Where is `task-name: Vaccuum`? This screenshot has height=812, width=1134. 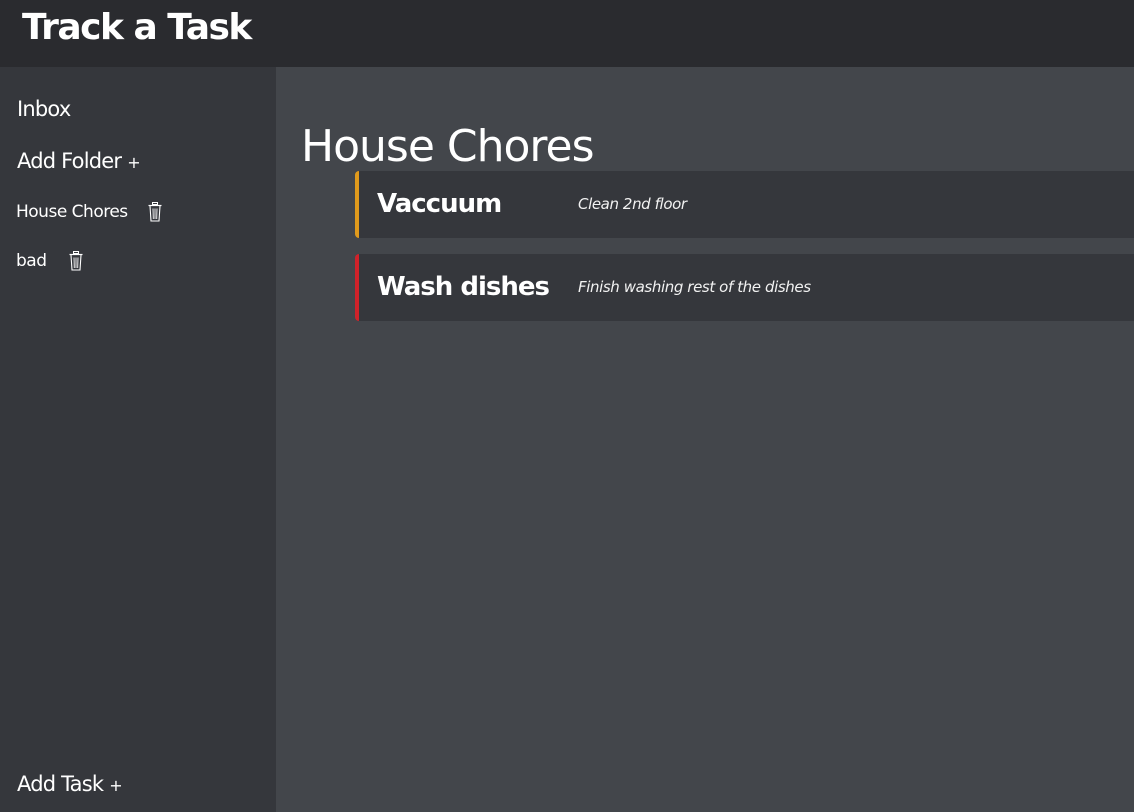
task-name: Vaccuum is located at coordinates (439, 204).